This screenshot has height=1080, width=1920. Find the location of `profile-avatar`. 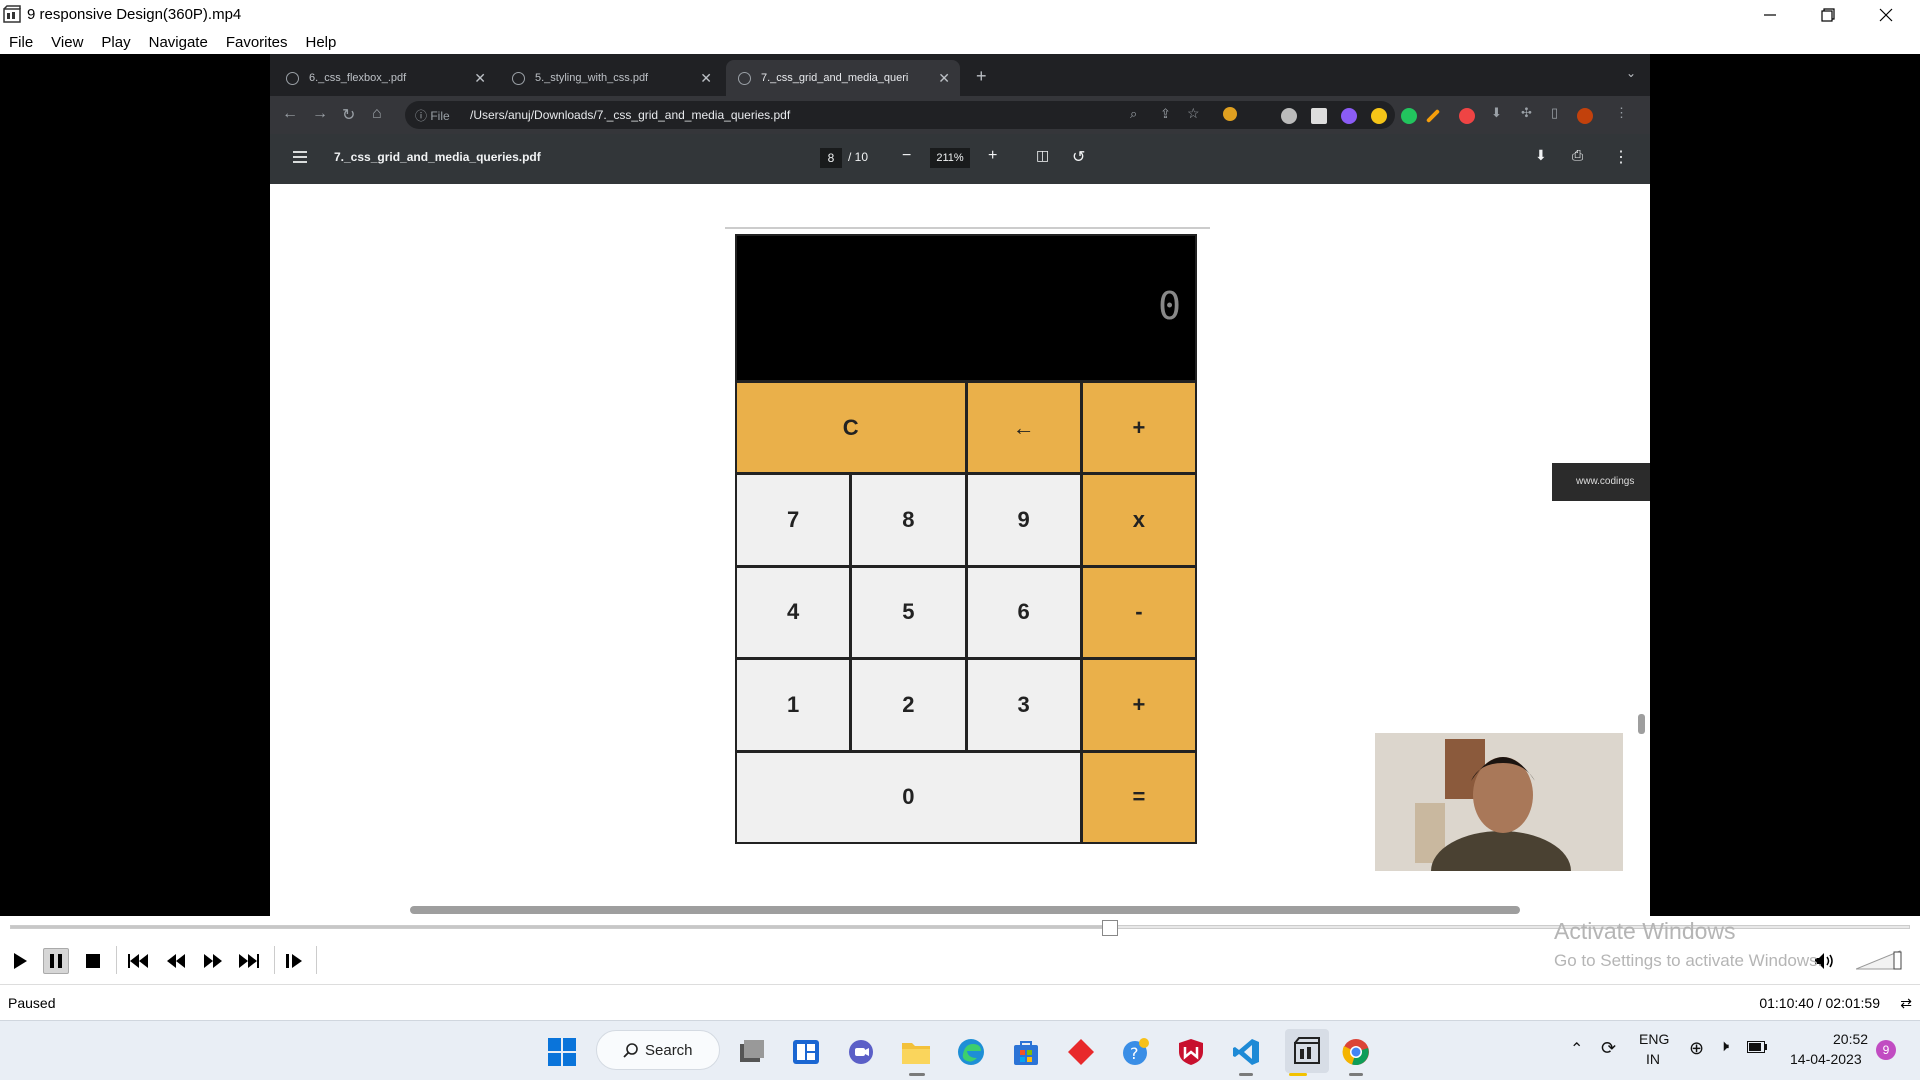

profile-avatar is located at coordinates (1585, 116).